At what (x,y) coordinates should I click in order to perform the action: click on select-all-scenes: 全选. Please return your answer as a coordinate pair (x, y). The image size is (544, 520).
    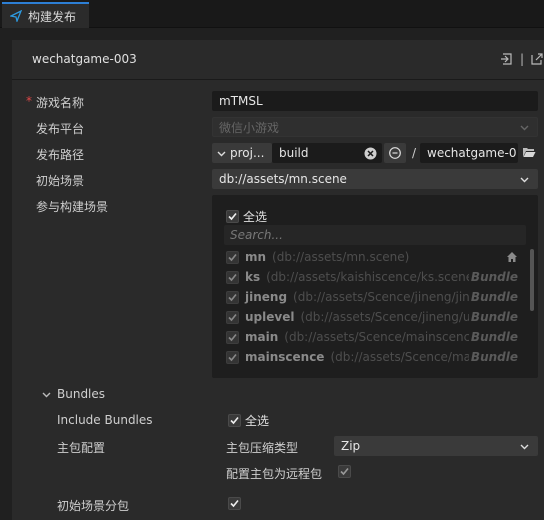
    Looking at the image, I should click on (246, 216).